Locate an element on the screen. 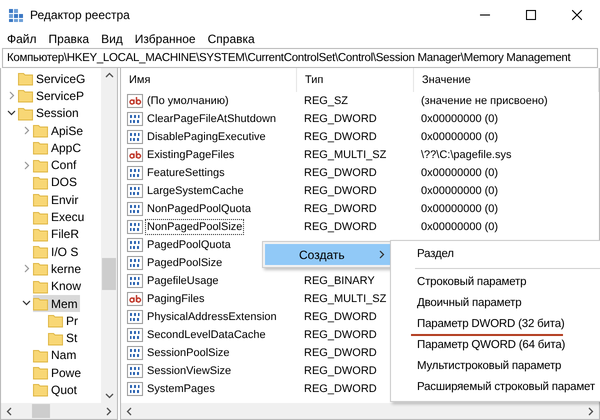  tree-item: Know is located at coordinates (58, 286).